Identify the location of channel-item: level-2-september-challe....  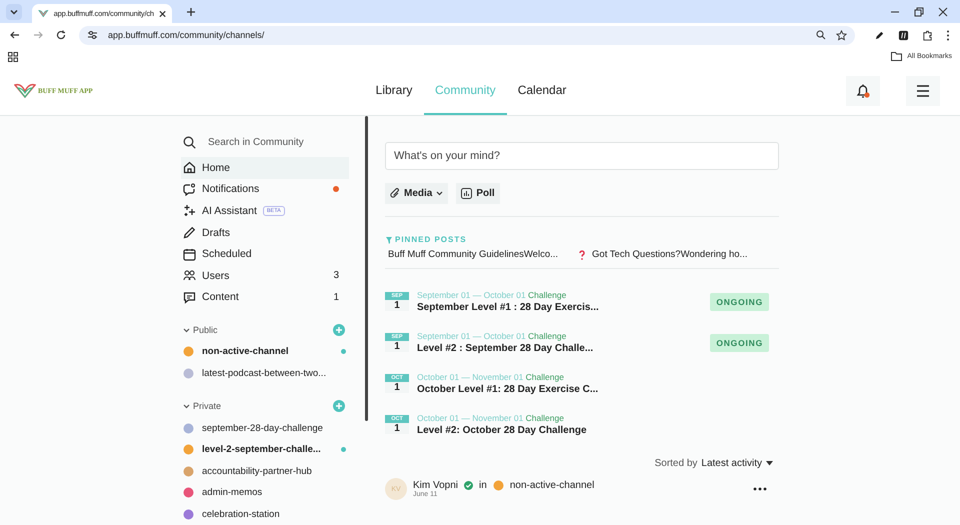
(266, 449).